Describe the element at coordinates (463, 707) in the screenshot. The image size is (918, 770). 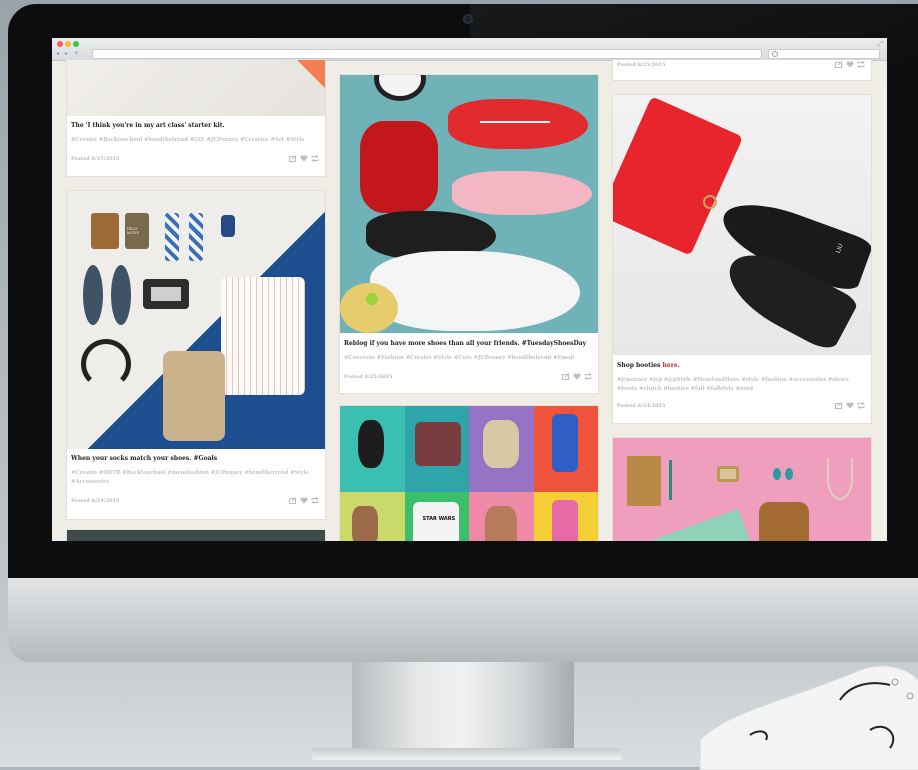
I see `monitor-stand` at that location.